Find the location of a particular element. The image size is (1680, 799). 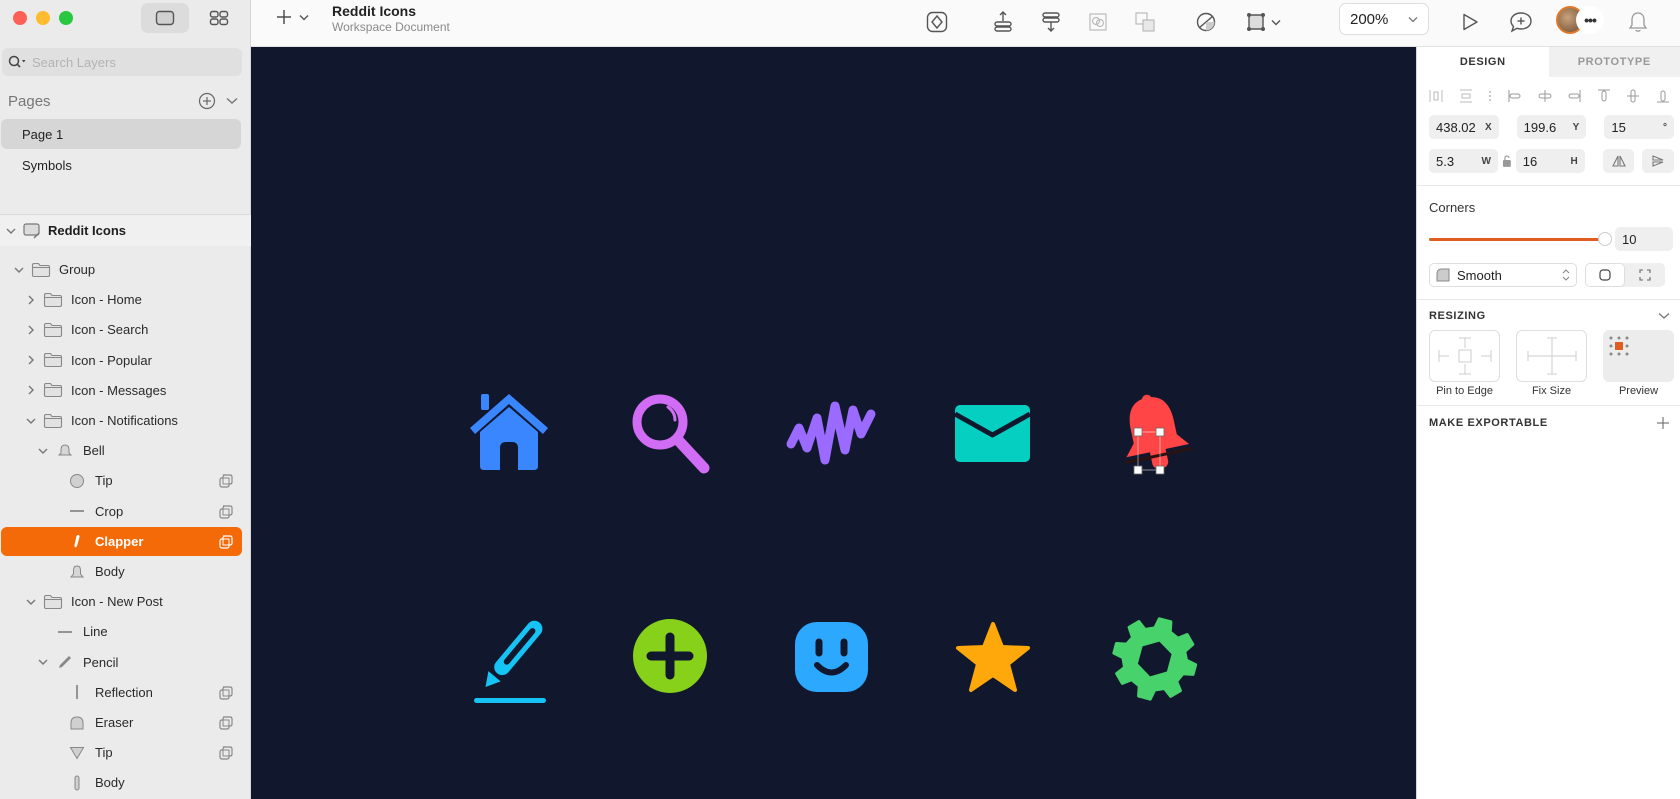

tab-design: DESIGN is located at coordinates (1483, 62).